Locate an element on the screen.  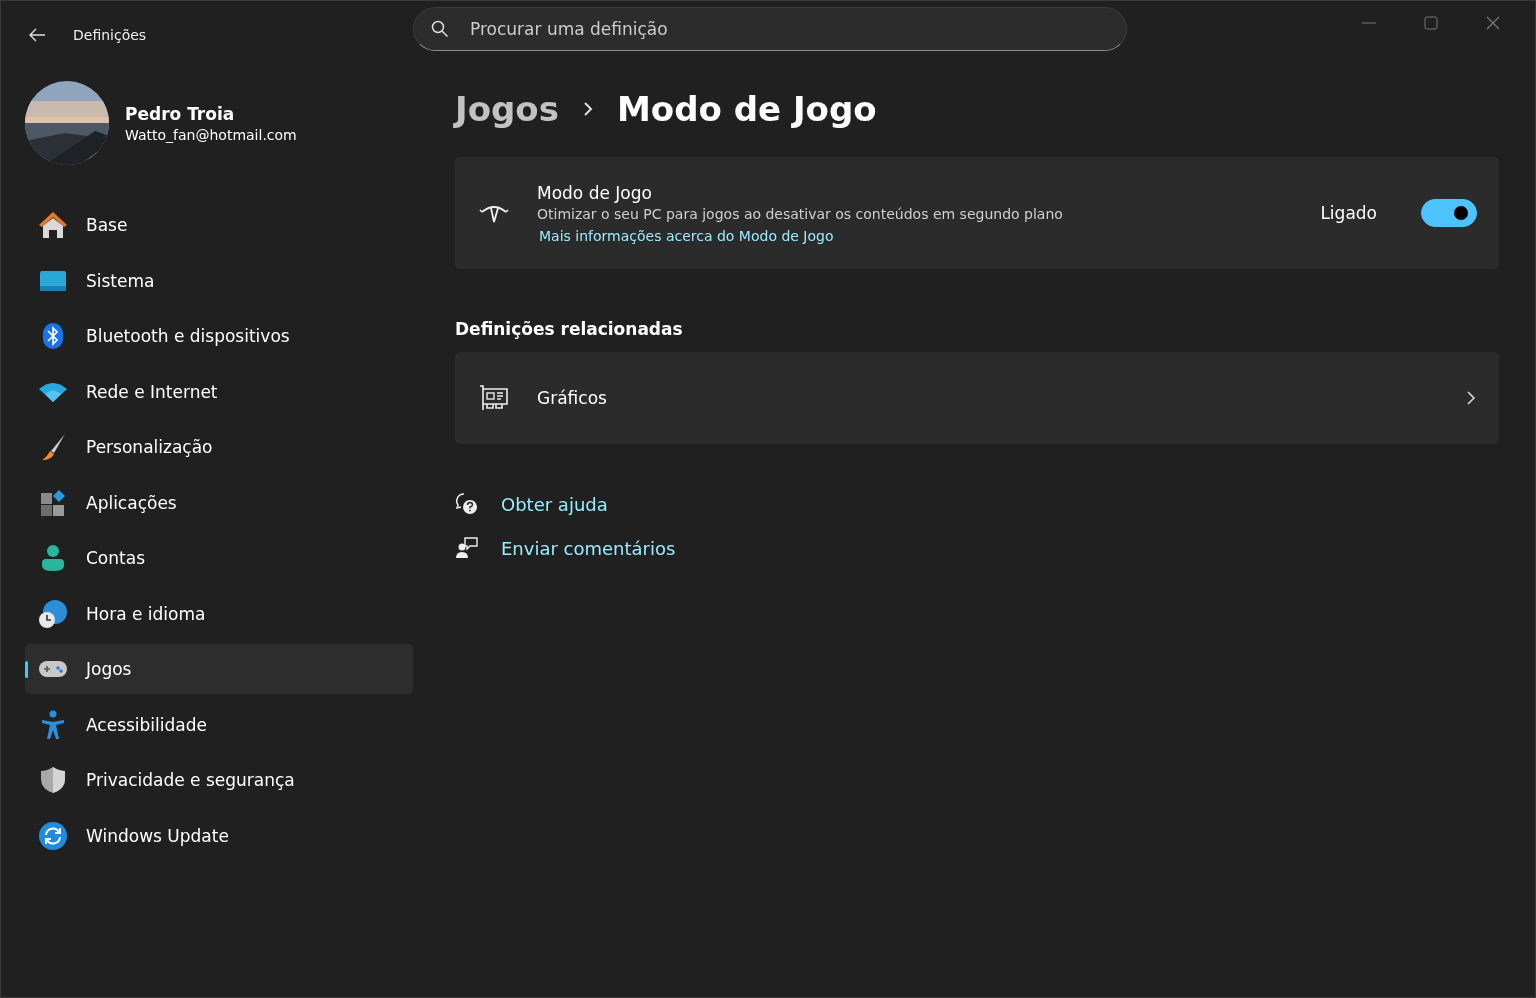
help-link: Obter ajuda is located at coordinates (554, 504).